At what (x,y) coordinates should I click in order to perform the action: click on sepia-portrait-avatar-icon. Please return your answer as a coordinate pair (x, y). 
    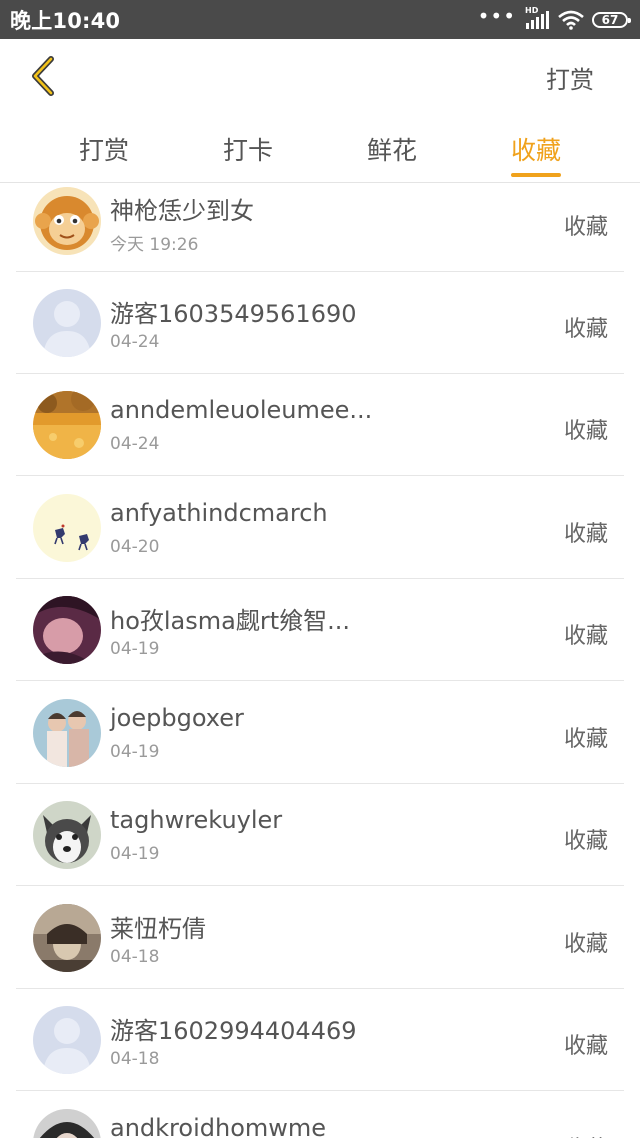
    Looking at the image, I should click on (67, 938).